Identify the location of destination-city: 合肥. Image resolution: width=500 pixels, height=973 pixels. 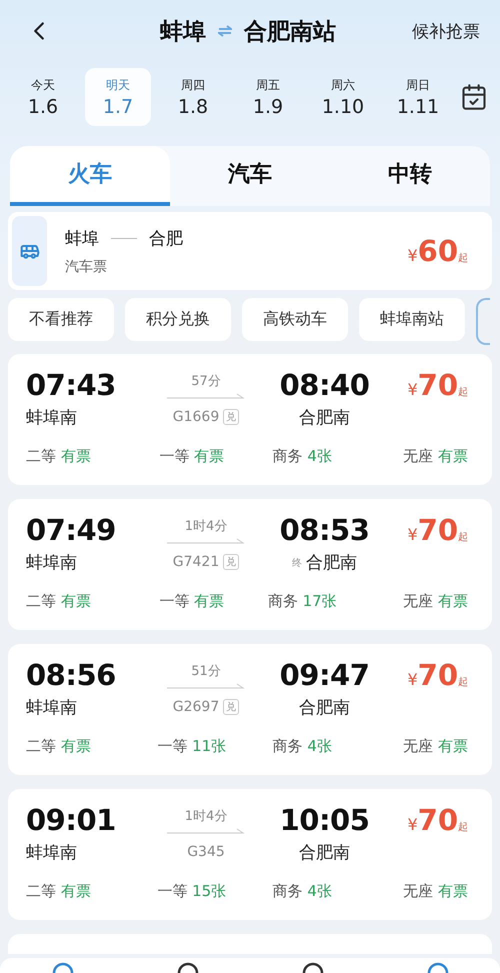
(166, 239).